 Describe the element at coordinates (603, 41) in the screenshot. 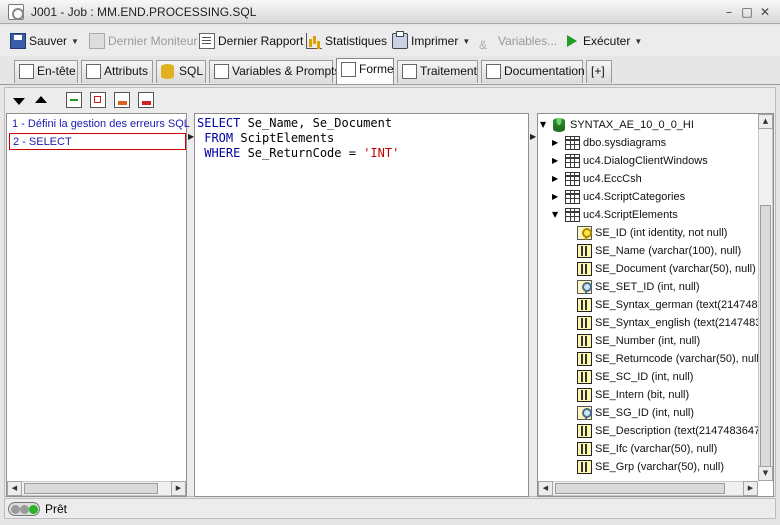

I see `execute-button: Exécuter ▼` at that location.